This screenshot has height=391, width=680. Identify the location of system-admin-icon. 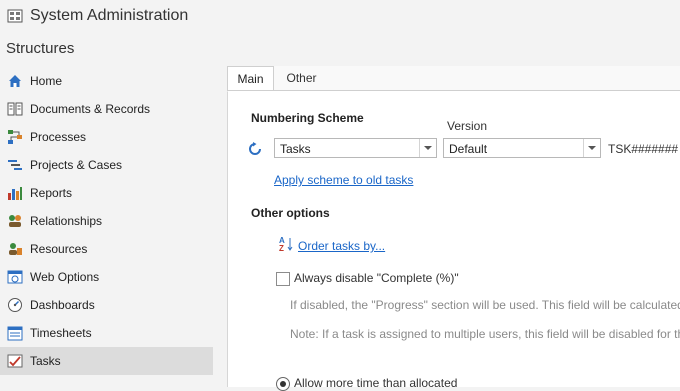
(15, 16).